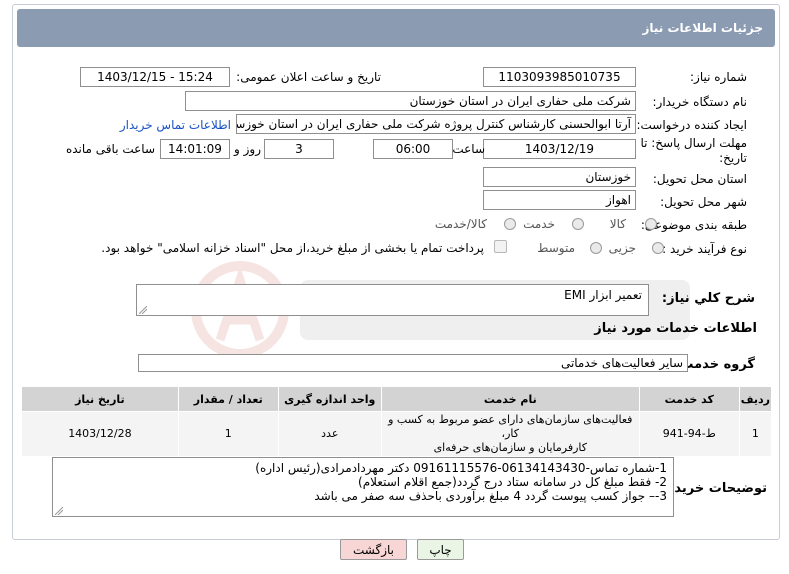  What do you see at coordinates (693, 143) in the screenshot?
I see `deadline-label: مهلت ارسال پاسخ: تا` at bounding box center [693, 143].